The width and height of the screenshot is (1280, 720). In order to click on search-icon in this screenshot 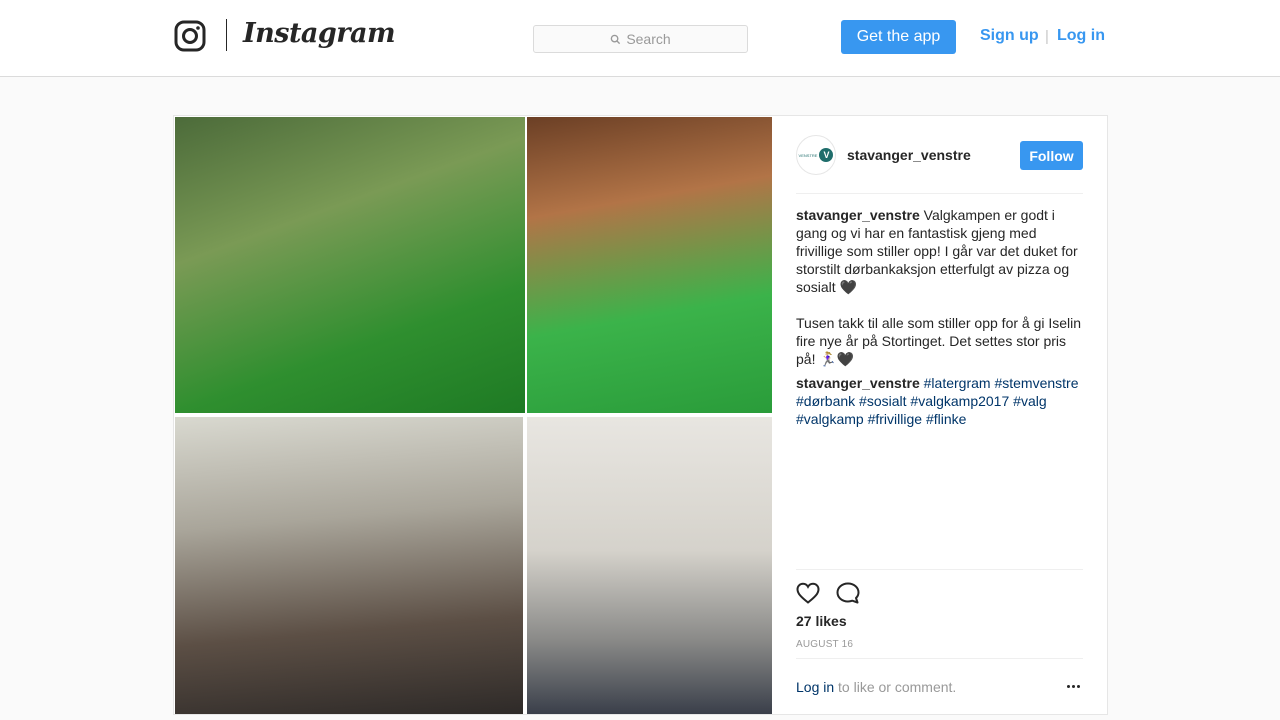, I will do `click(616, 39)`.